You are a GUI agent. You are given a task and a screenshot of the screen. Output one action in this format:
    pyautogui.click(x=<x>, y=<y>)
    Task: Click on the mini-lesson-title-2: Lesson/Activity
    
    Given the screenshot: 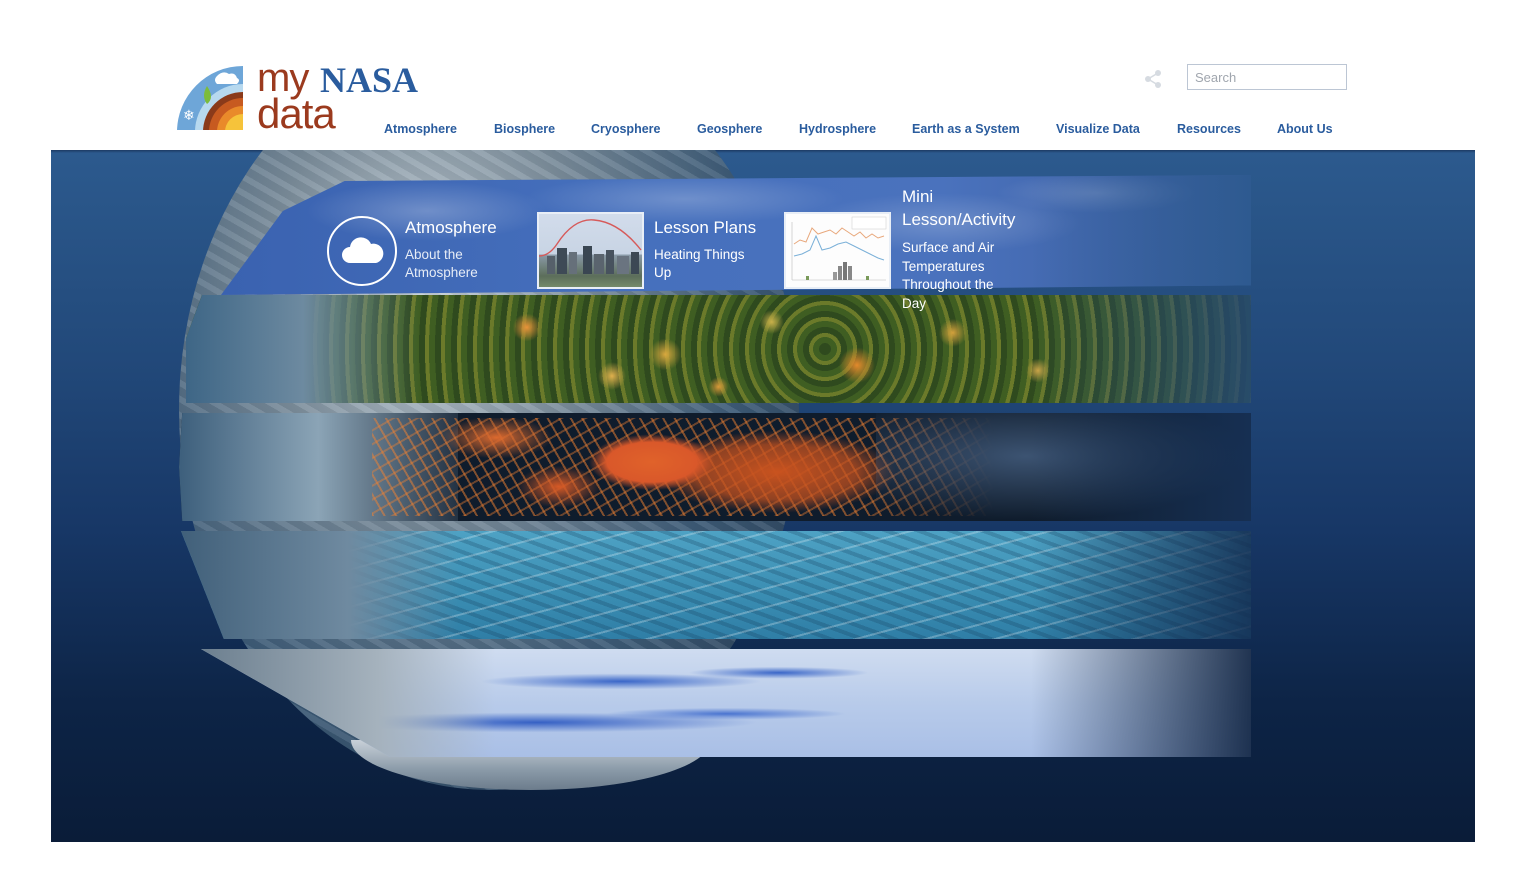 What is the action you would take?
    pyautogui.click(x=958, y=220)
    